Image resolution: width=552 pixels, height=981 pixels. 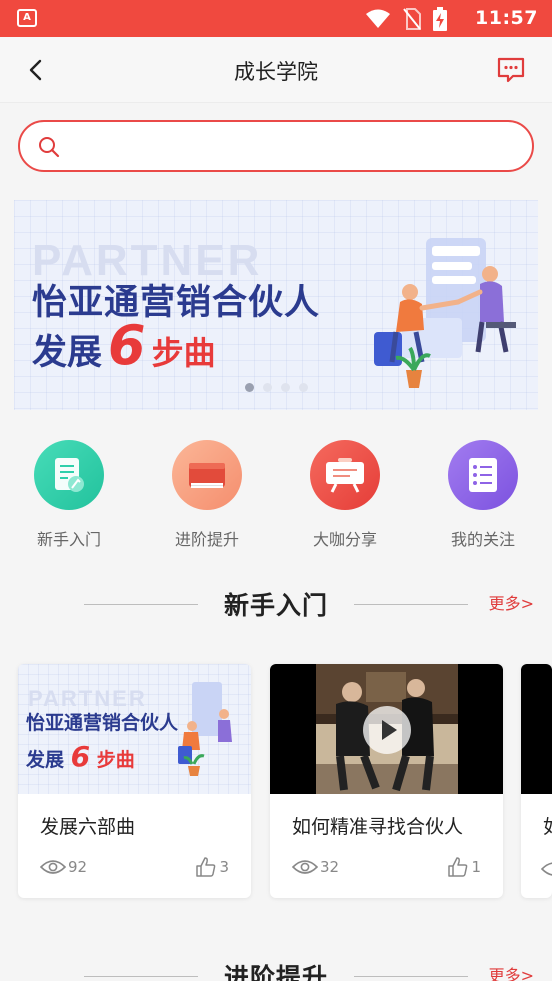 What do you see at coordinates (78, 867) in the screenshot?
I see `view-count-value: 92` at bounding box center [78, 867].